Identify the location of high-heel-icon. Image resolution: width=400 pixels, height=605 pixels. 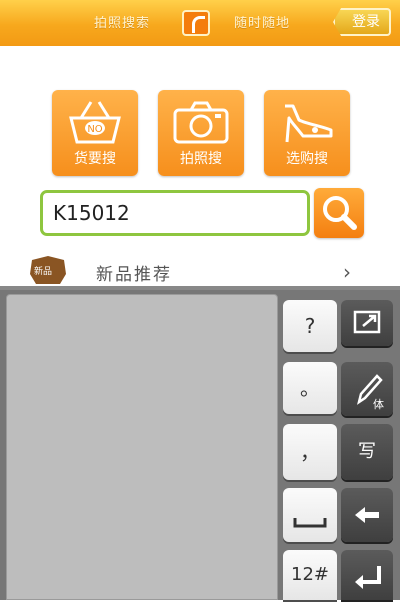
(309, 123).